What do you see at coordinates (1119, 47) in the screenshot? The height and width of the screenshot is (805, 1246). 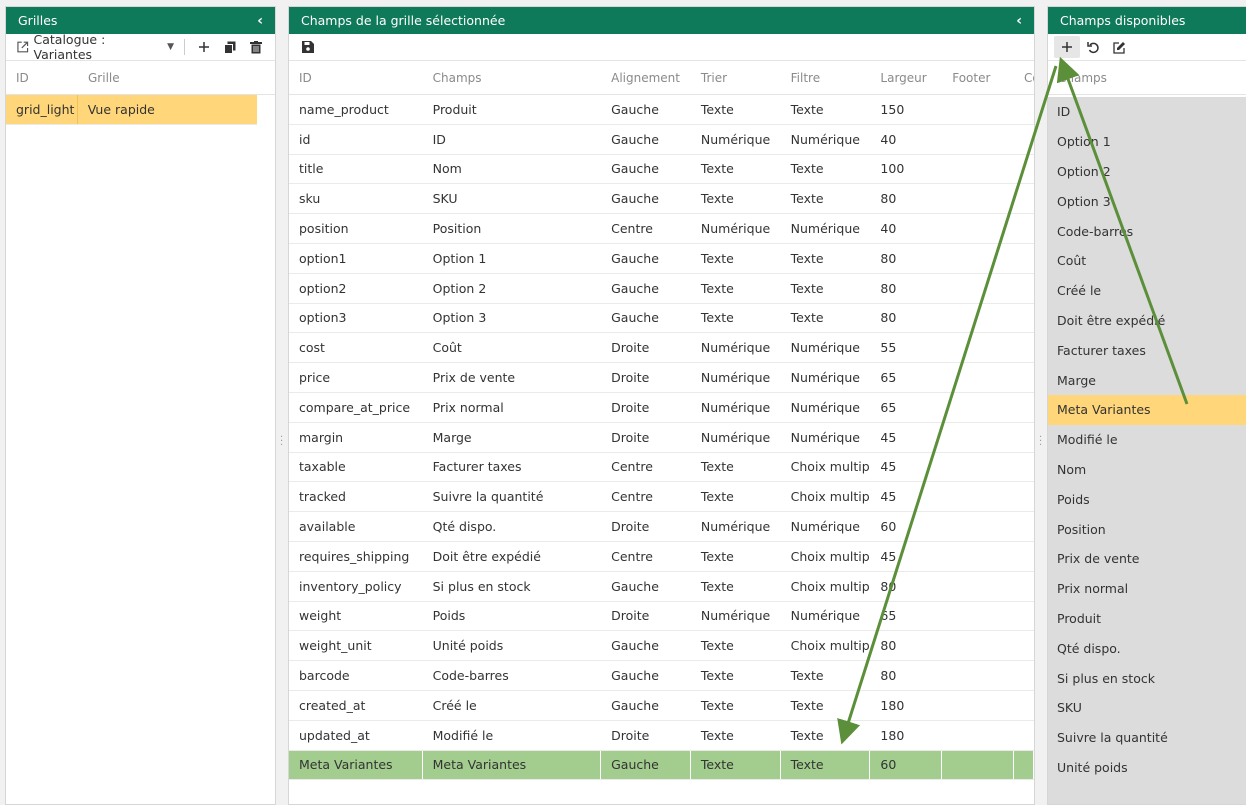 I see `edit-field-button` at bounding box center [1119, 47].